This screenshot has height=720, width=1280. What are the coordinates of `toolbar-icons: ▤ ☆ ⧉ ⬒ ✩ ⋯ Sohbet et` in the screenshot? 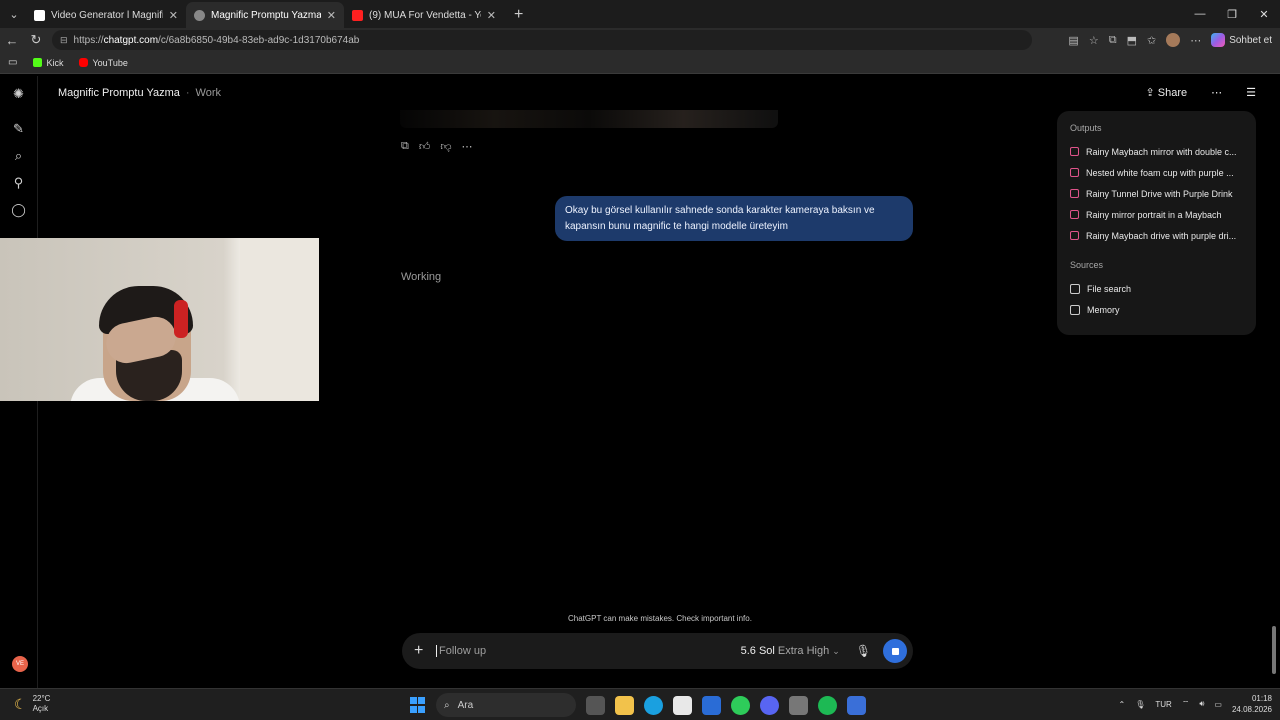 It's located at (1170, 40).